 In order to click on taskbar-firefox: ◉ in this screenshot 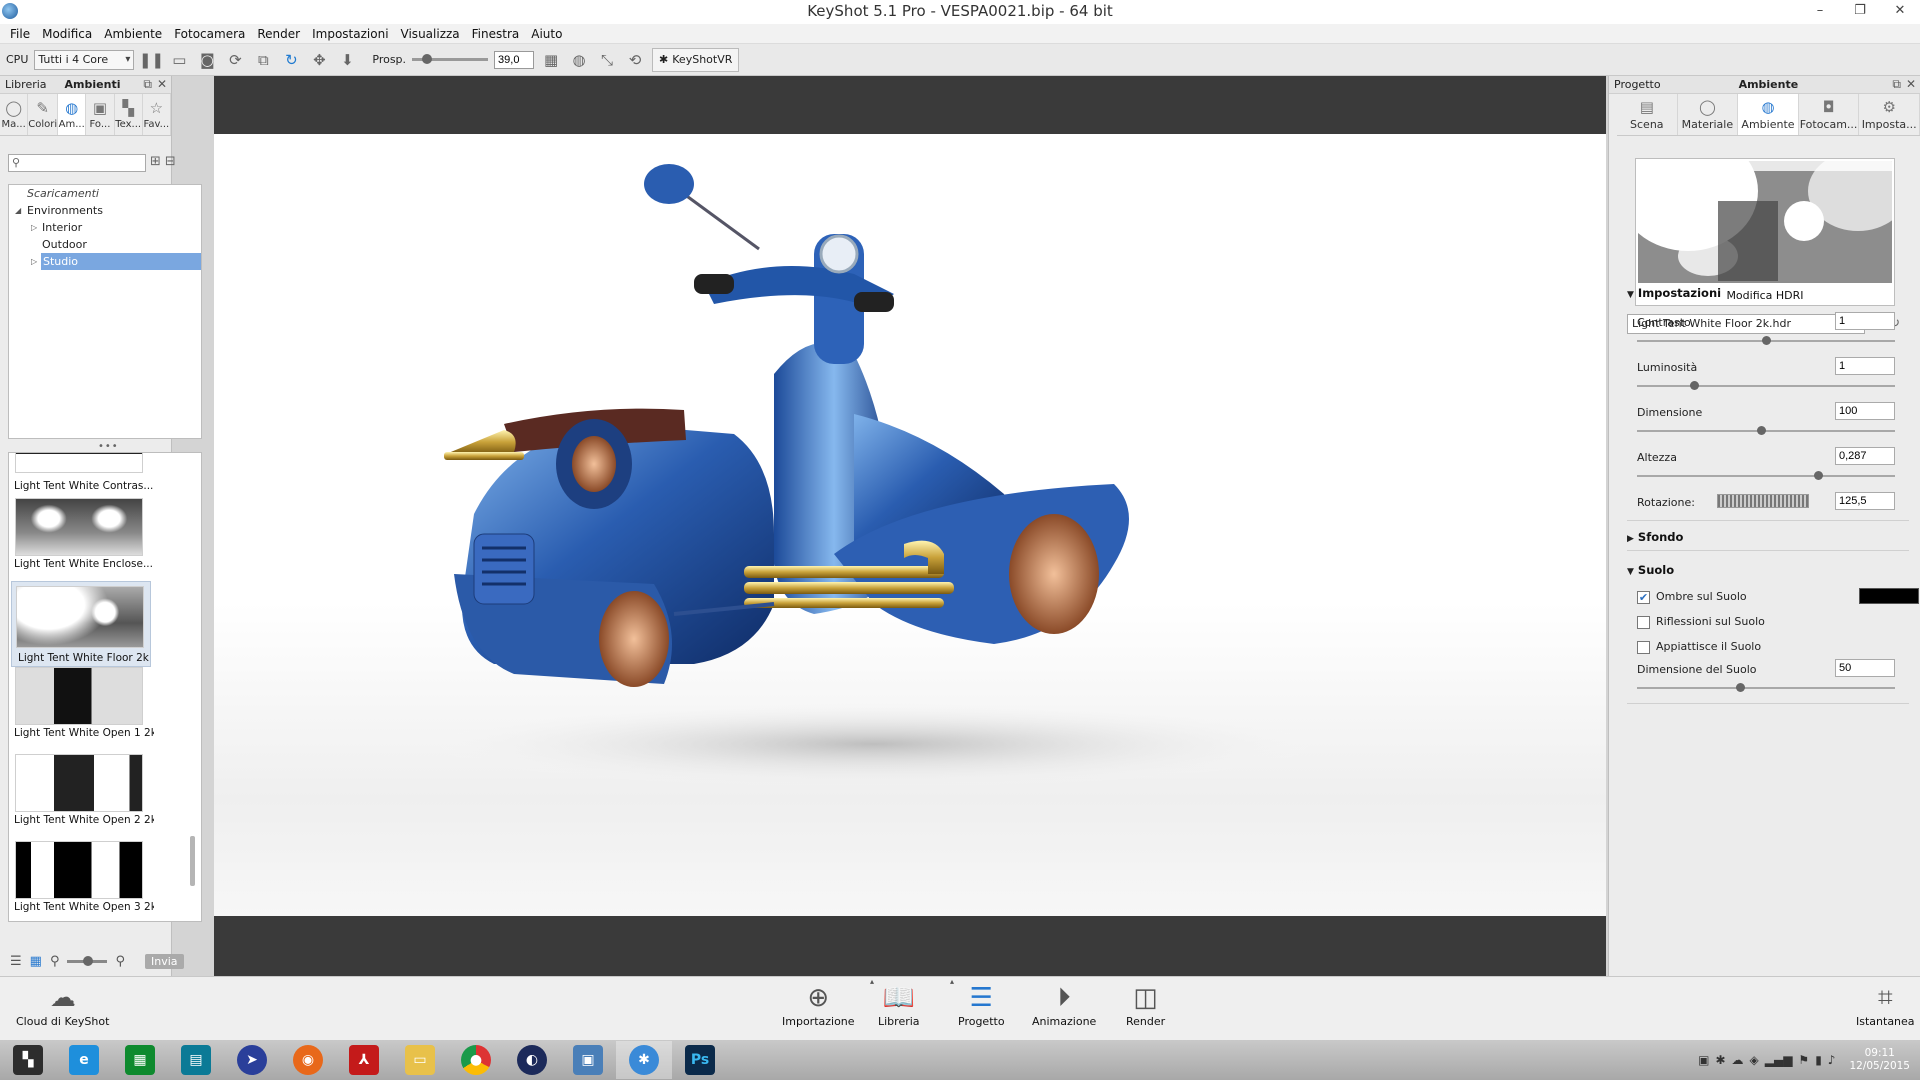, I will do `click(308, 1060)`.